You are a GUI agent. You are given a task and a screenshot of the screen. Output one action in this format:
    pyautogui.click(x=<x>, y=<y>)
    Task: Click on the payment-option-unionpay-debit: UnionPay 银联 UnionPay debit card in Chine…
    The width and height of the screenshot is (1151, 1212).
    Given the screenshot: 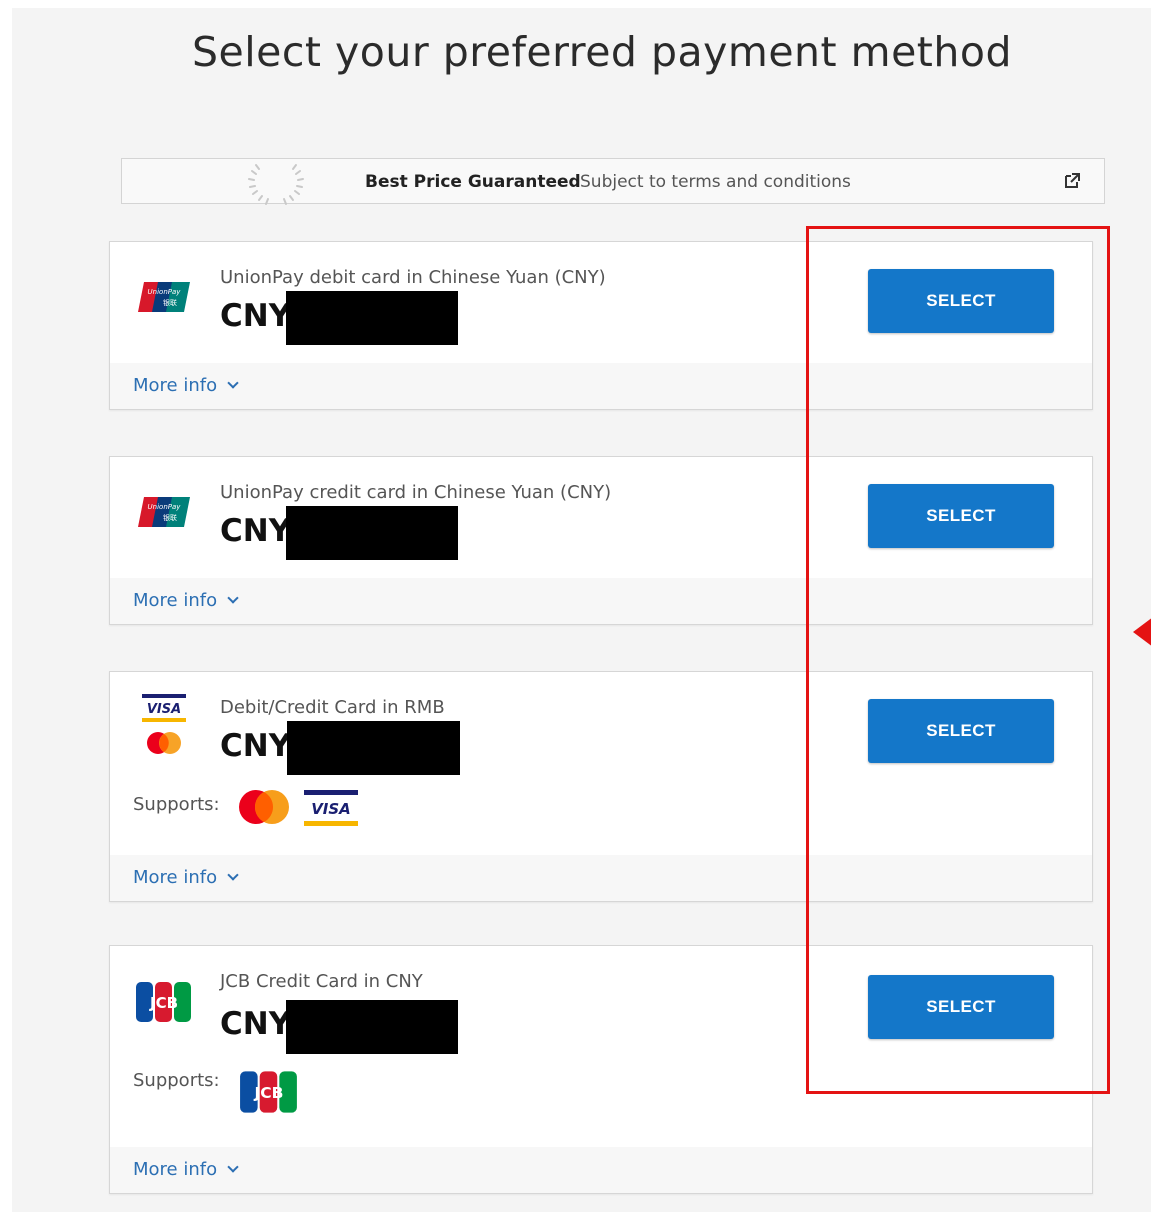 What is the action you would take?
    pyautogui.click(x=601, y=325)
    